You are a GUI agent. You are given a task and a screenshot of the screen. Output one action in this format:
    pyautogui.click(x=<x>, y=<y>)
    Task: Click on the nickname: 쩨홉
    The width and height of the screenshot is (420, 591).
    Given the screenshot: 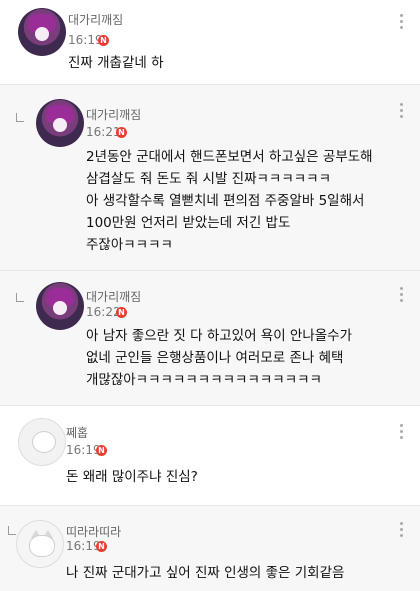 What is the action you would take?
    pyautogui.click(x=77, y=432)
    